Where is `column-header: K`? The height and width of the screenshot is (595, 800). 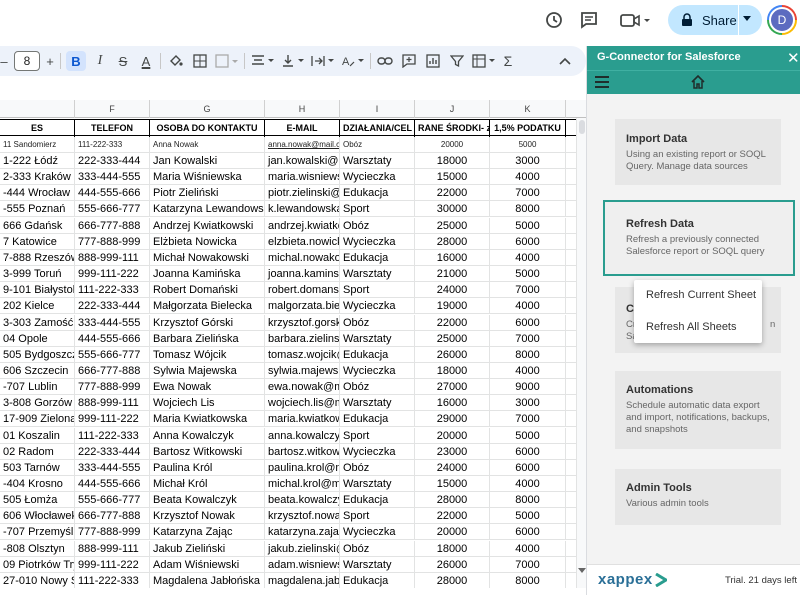 column-header: K is located at coordinates (528, 109).